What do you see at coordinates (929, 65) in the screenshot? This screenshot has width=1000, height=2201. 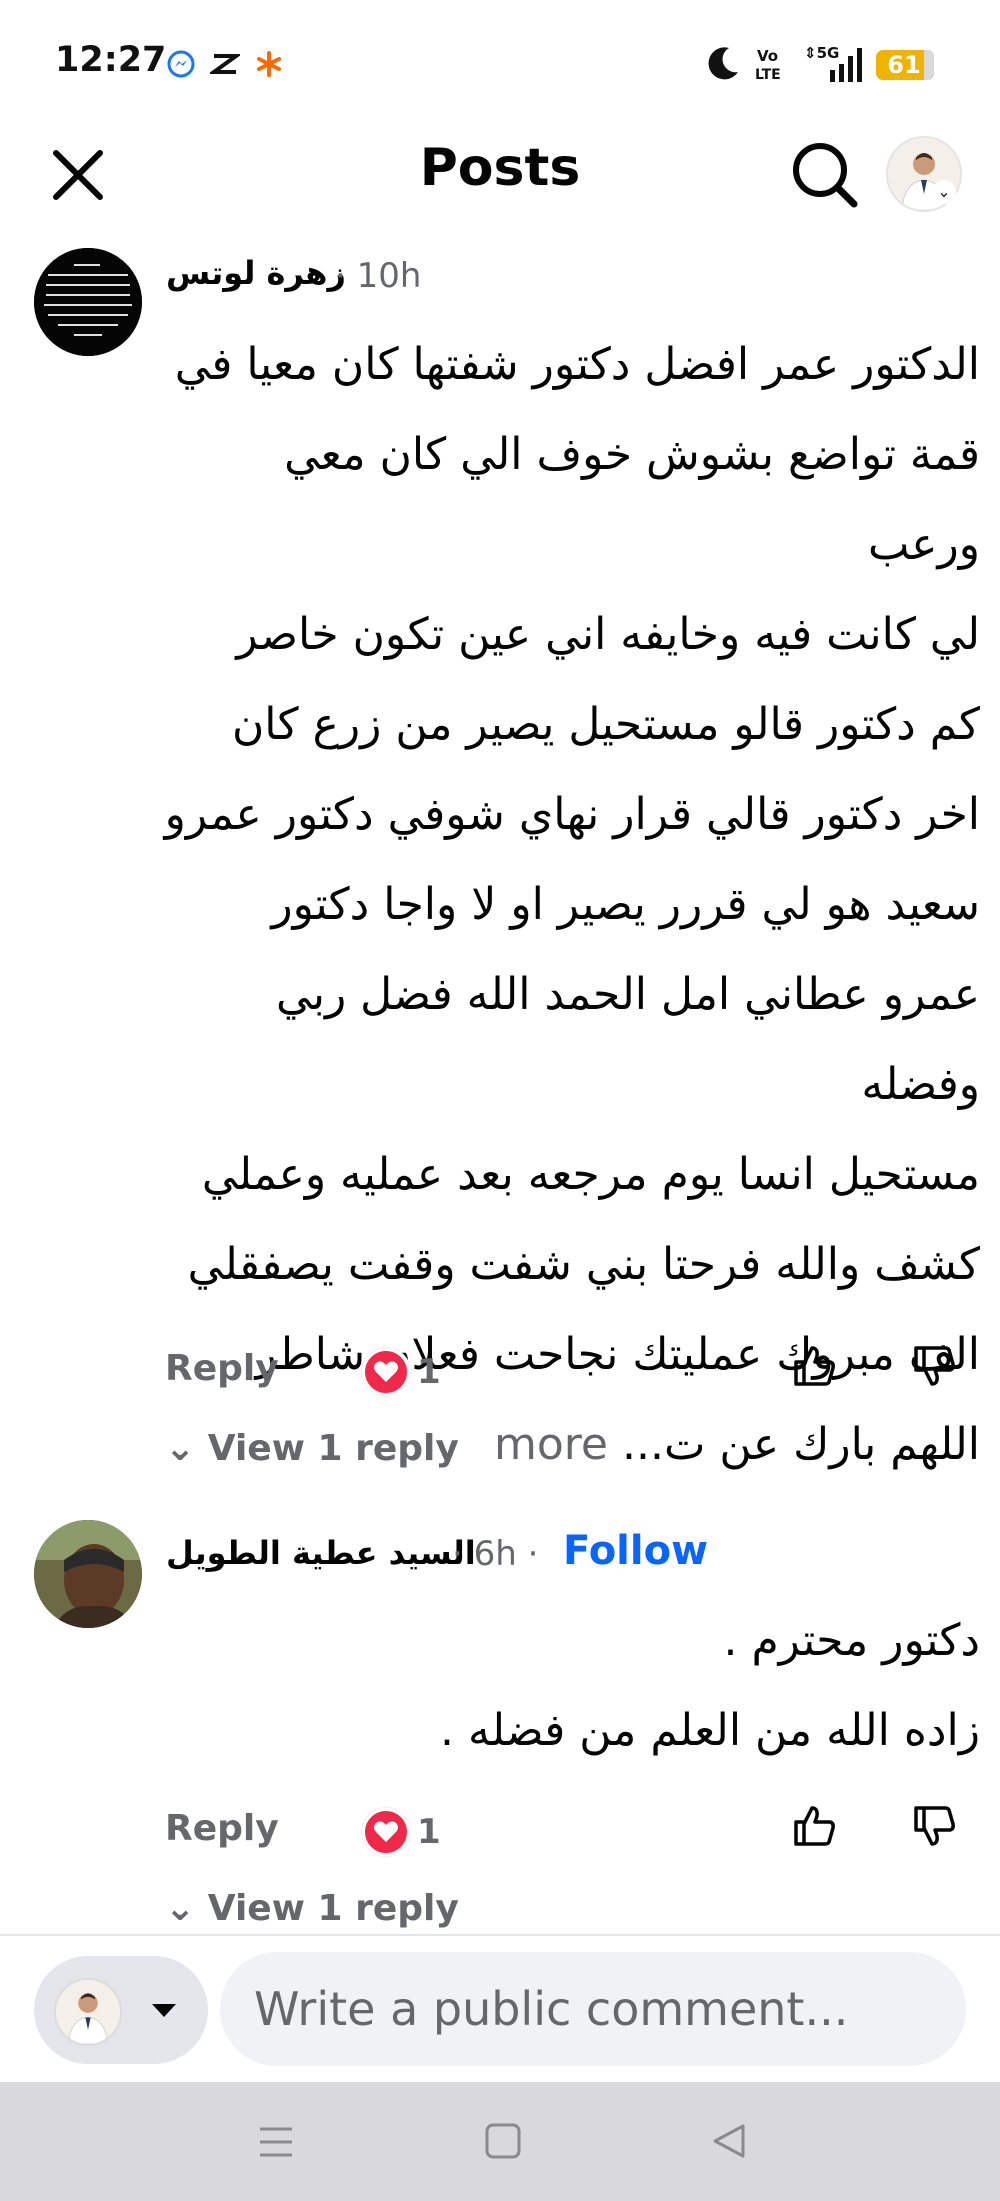 I see `battery-remaining` at bounding box center [929, 65].